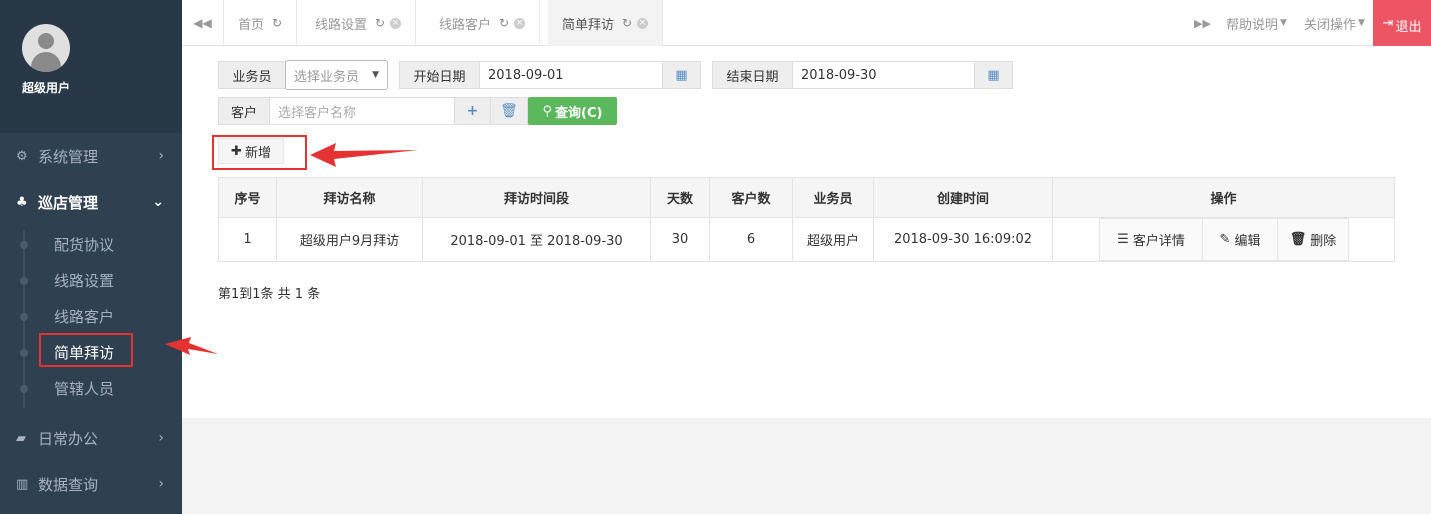  What do you see at coordinates (364, 155) in the screenshot?
I see `arrow-to-add-button` at bounding box center [364, 155].